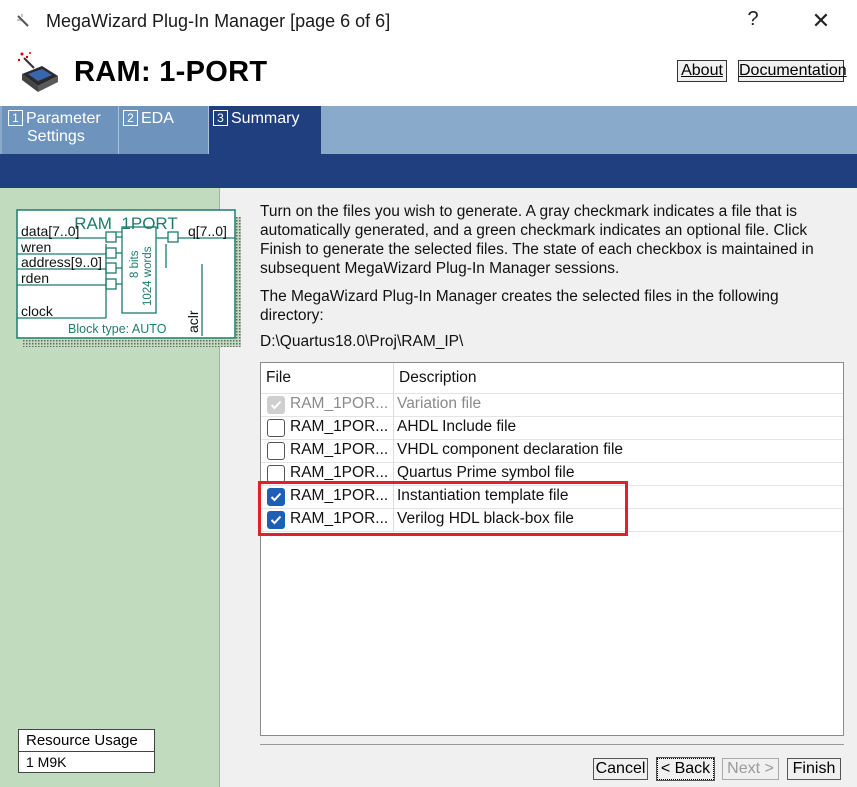 Image resolution: width=857 pixels, height=787 pixels. What do you see at coordinates (552, 744) in the screenshot?
I see `button-separator` at bounding box center [552, 744].